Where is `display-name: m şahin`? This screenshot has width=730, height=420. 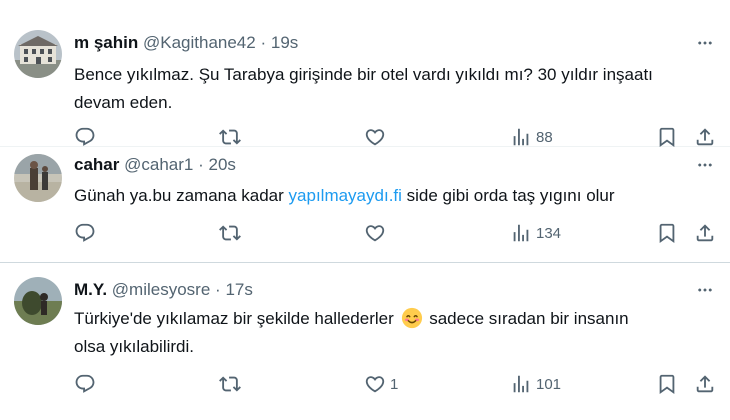
display-name: m şahin is located at coordinates (106, 42).